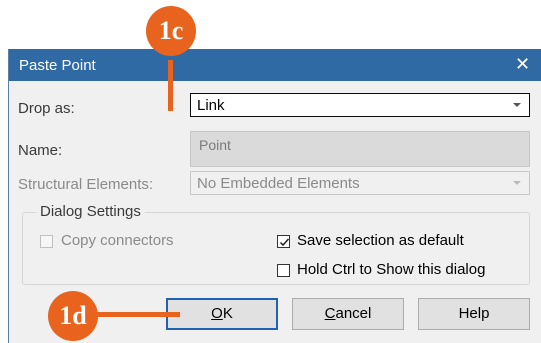 This screenshot has height=343, width=541. Describe the element at coordinates (215, 145) in the screenshot. I see `name-value: Point` at that location.